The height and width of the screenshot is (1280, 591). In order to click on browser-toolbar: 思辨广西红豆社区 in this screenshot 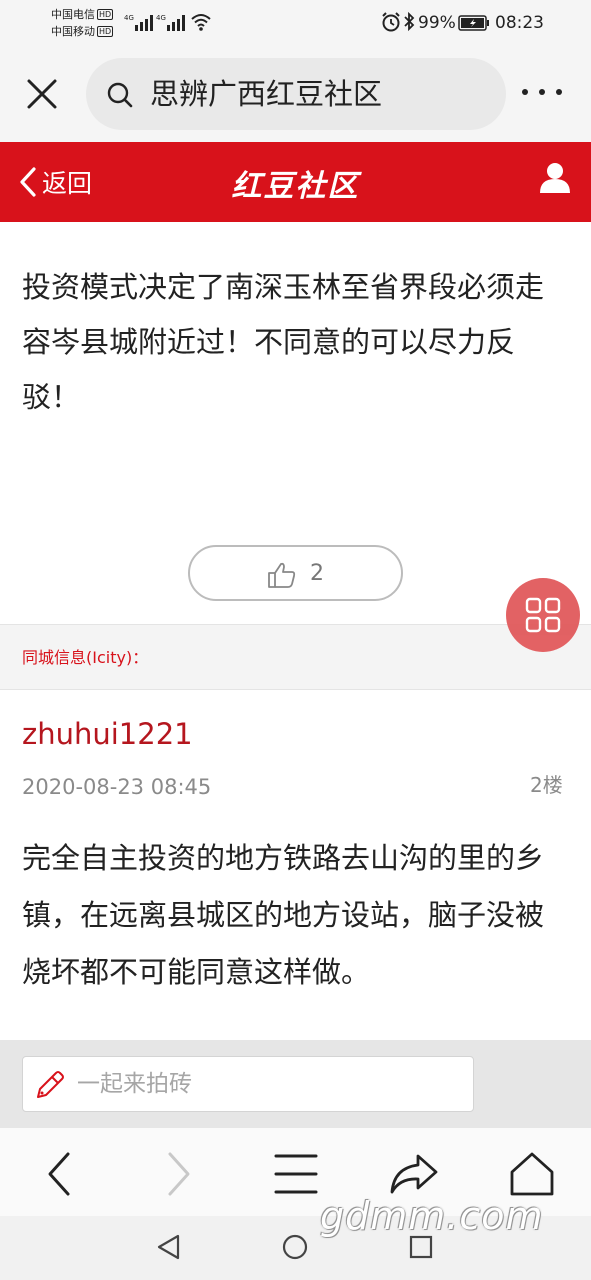, I will do `click(295, 94)`.